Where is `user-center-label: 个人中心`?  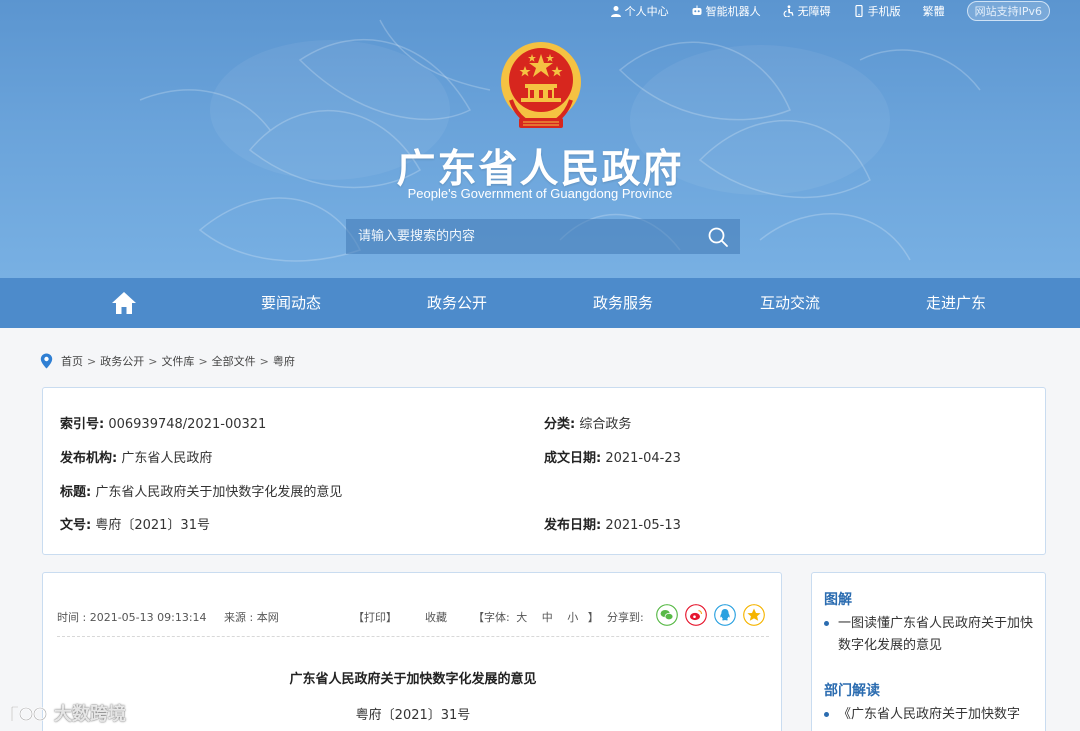
user-center-label: 个人中心 is located at coordinates (646, 11).